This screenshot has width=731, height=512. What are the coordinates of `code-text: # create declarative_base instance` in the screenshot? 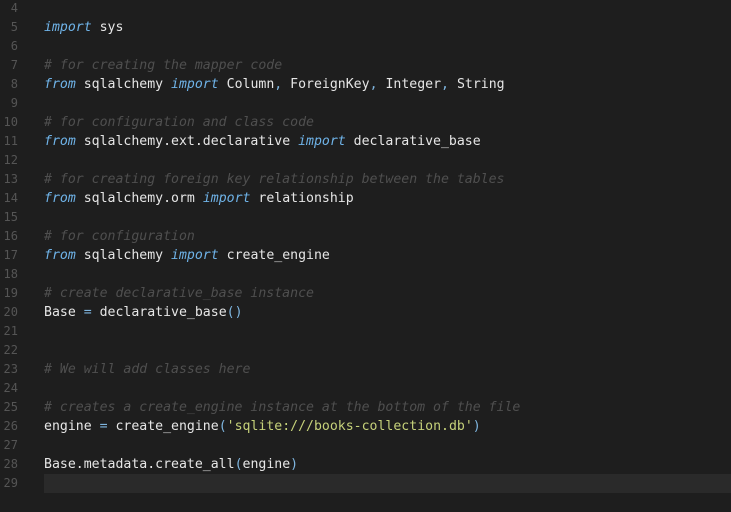 It's located at (387, 293).